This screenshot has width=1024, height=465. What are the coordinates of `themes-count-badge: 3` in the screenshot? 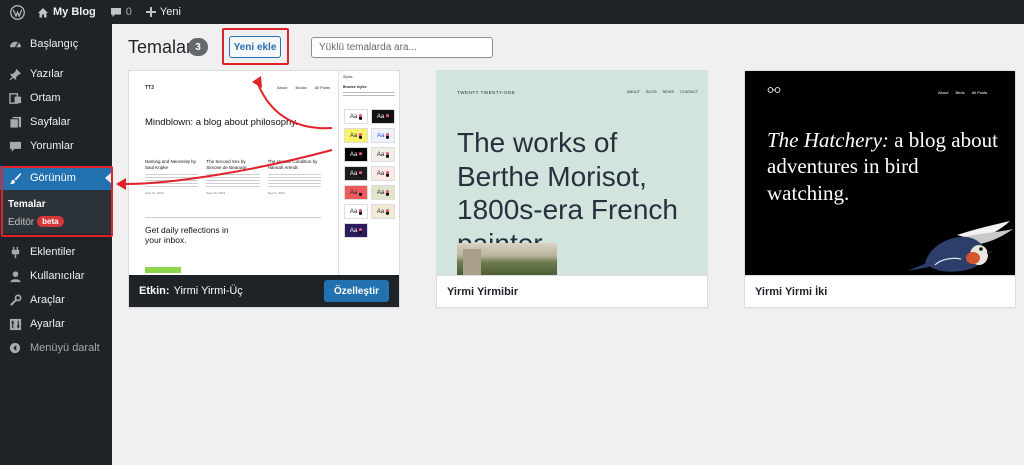 It's located at (198, 47).